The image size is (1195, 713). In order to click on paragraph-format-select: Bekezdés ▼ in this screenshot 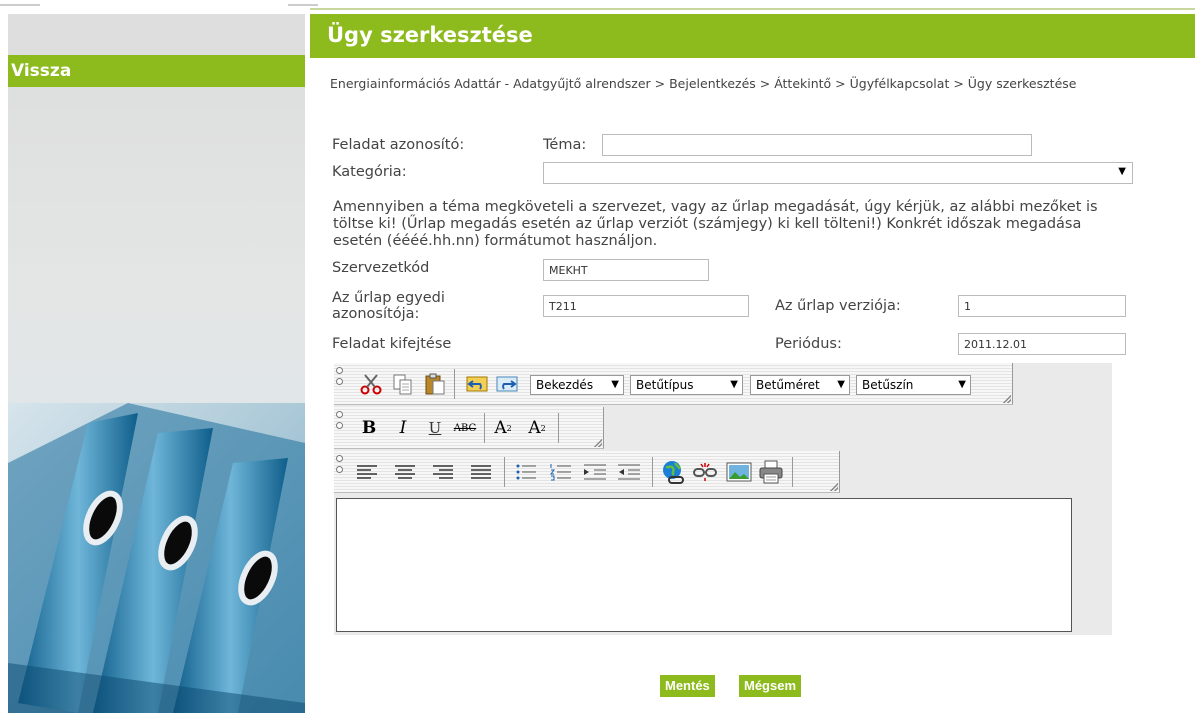, I will do `click(577, 385)`.